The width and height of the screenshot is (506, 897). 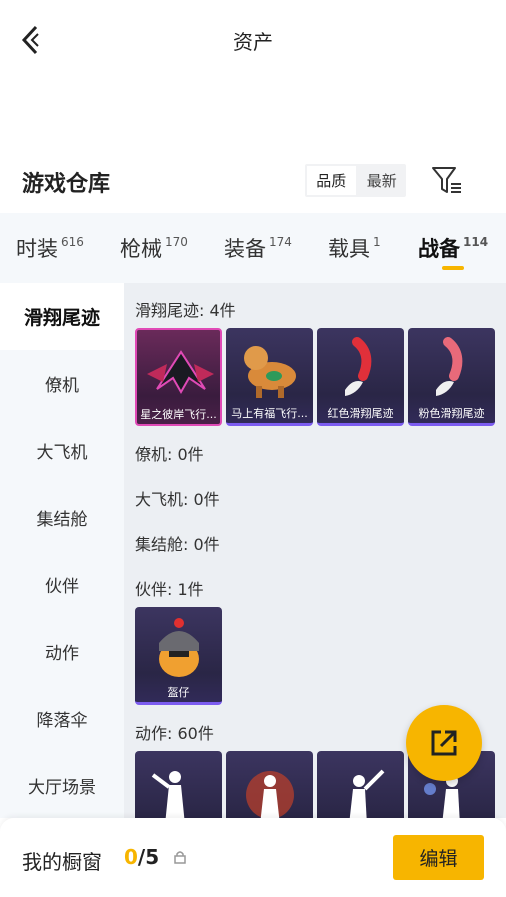 What do you see at coordinates (62, 651) in the screenshot?
I see `sidebar-item-emote: 动作` at bounding box center [62, 651].